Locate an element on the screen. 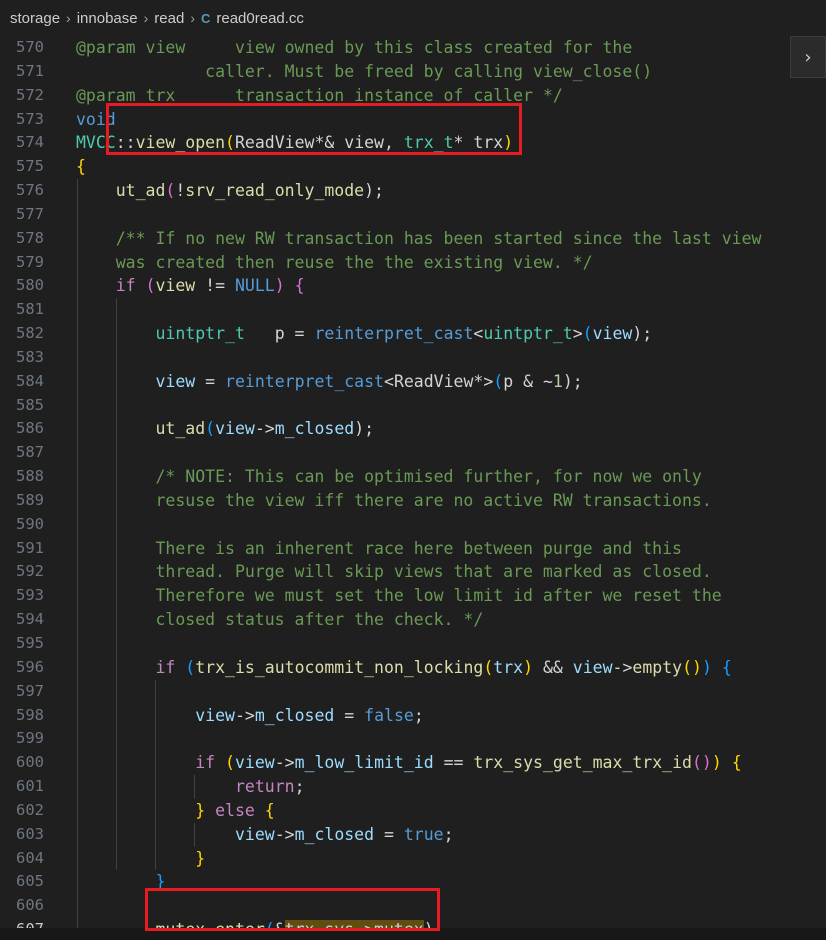 The width and height of the screenshot is (826, 940). code-token: closed status after the check. */ is located at coordinates (280, 620).